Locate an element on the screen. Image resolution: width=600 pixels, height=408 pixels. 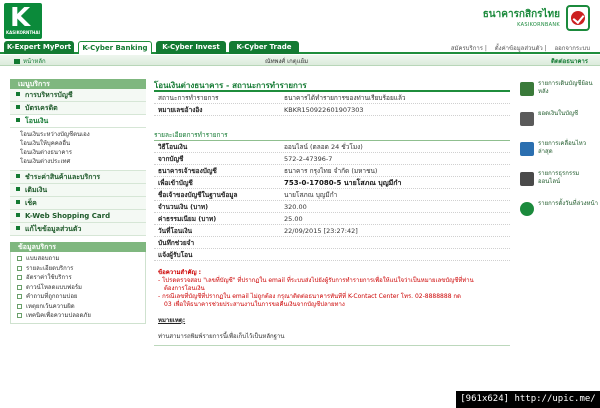
fees-icon is located at coordinates (19, 277).